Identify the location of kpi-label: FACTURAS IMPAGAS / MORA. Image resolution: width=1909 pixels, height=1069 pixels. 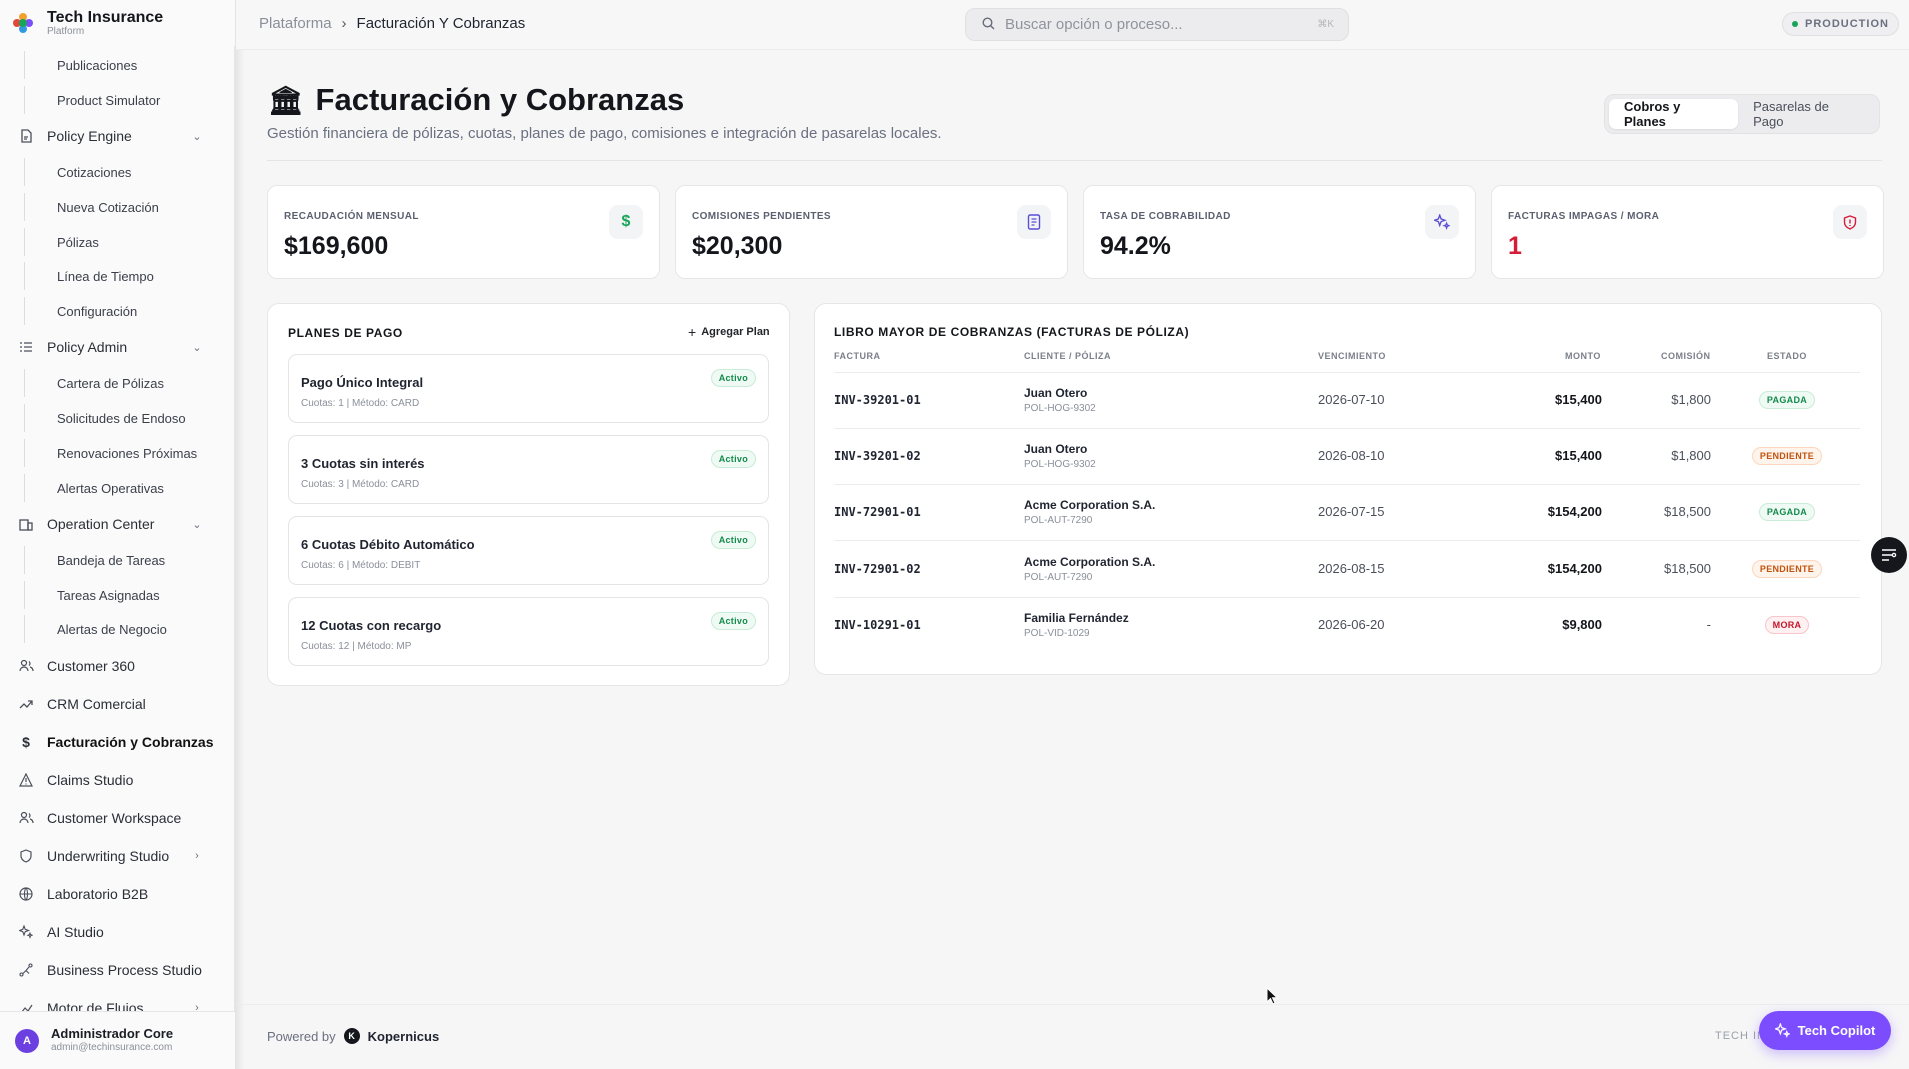
(1584, 216).